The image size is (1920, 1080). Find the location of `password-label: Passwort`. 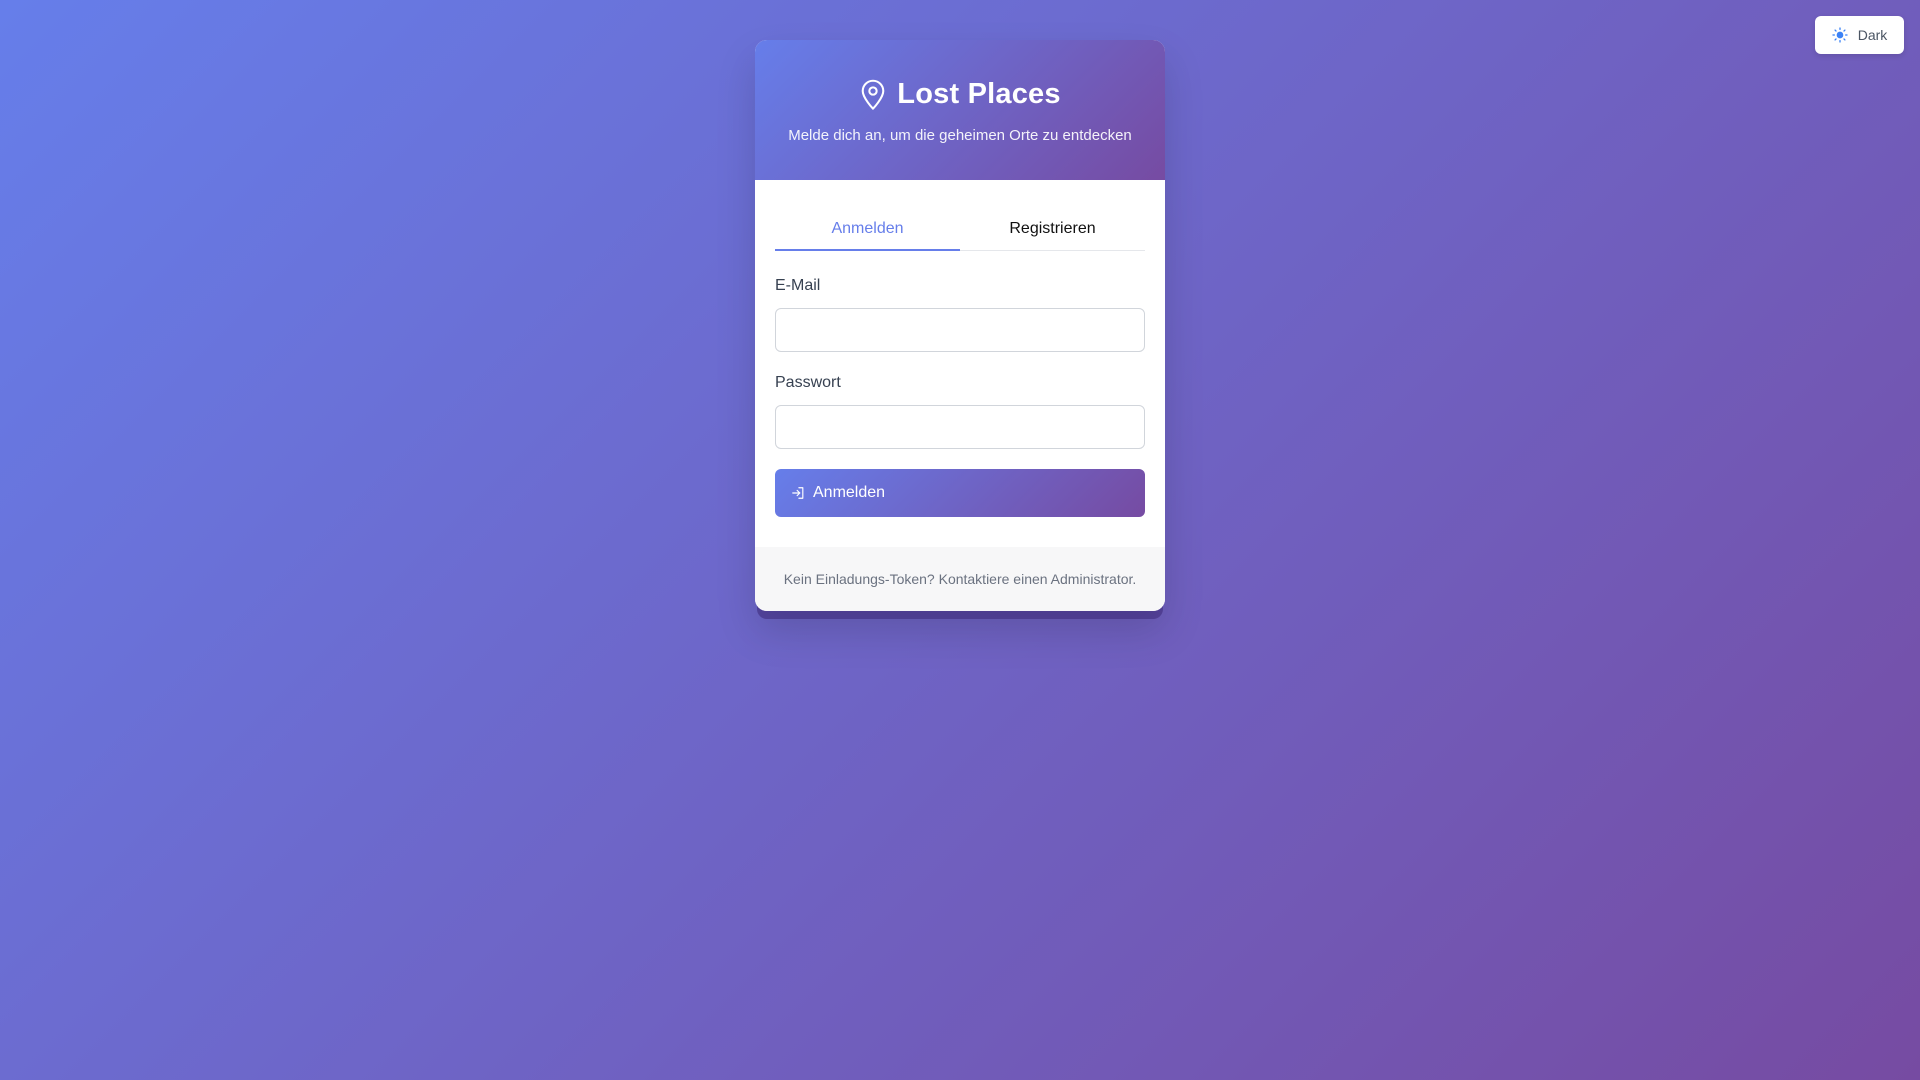

password-label: Passwort is located at coordinates (808, 382).